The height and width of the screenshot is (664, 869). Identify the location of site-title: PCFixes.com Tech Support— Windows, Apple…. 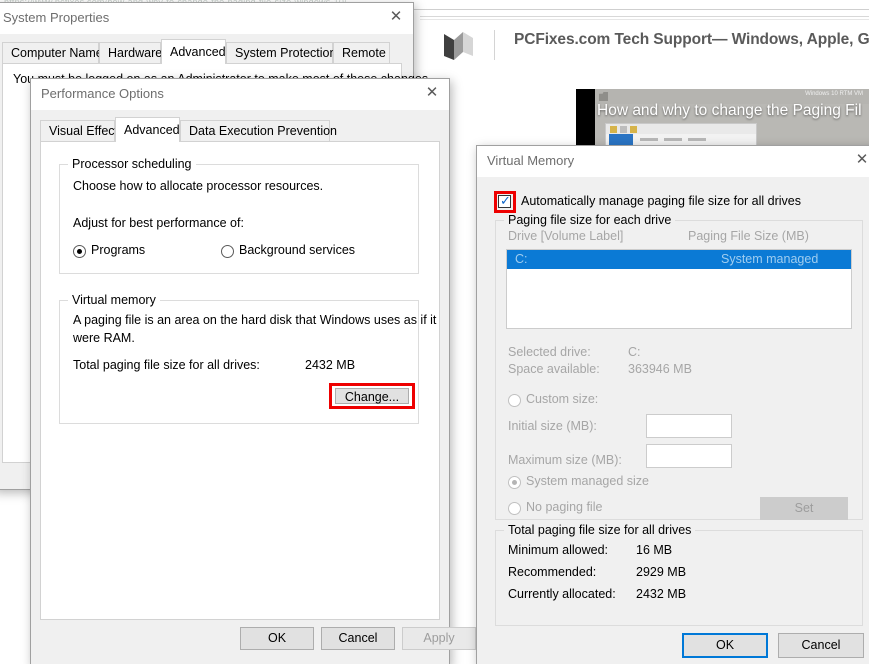
(691, 40).